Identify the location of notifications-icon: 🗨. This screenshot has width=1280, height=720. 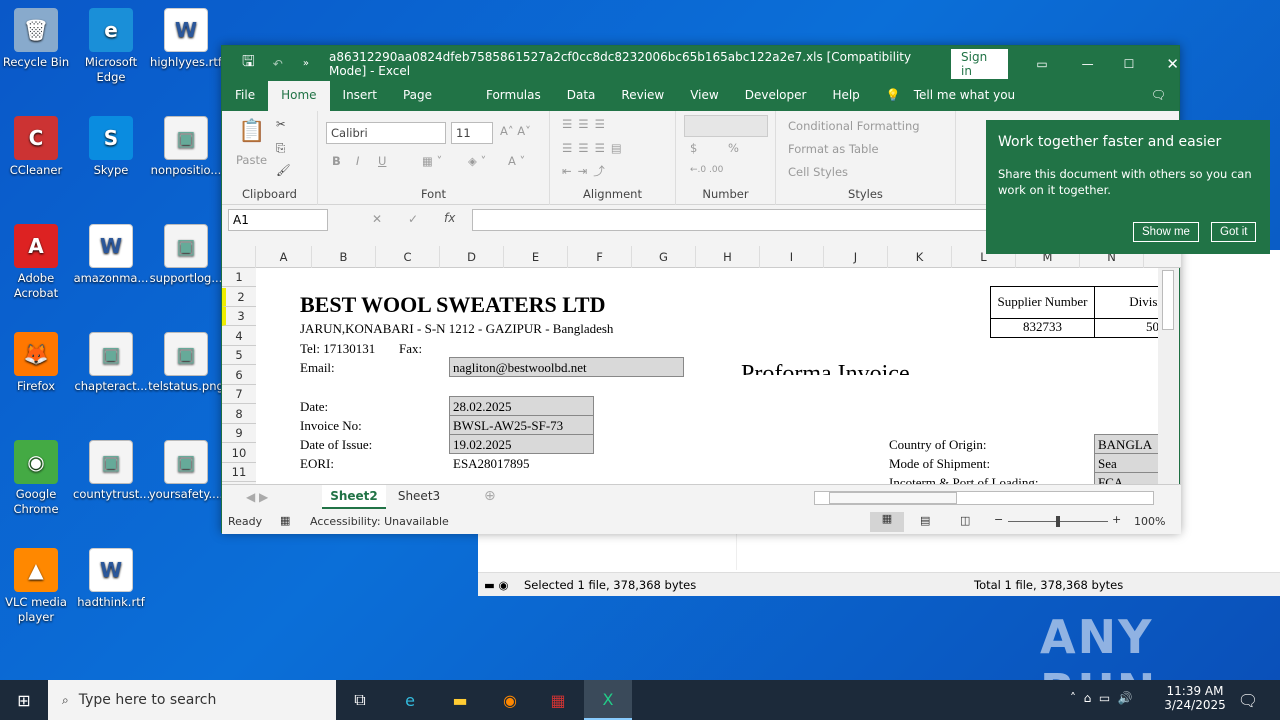
(1248, 700).